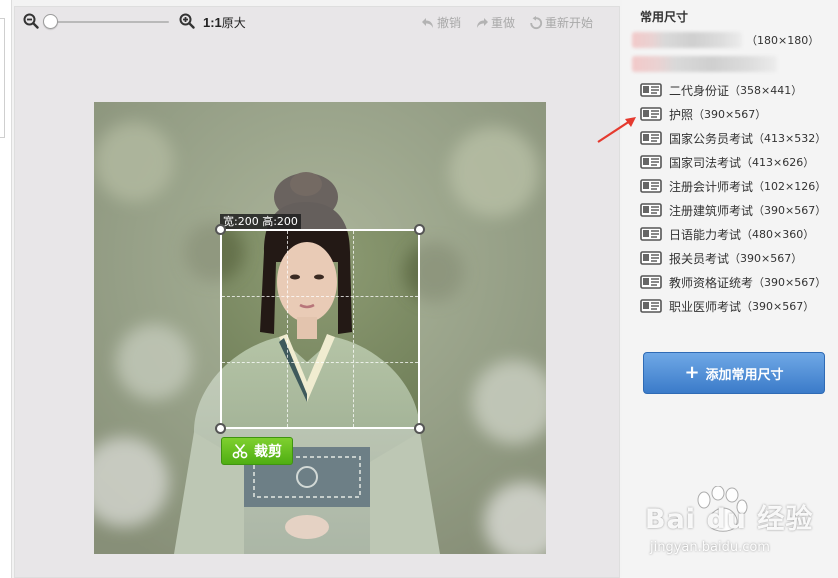  I want to click on preset-size-item: 二代身份证 （358×441）, so click(721, 90).